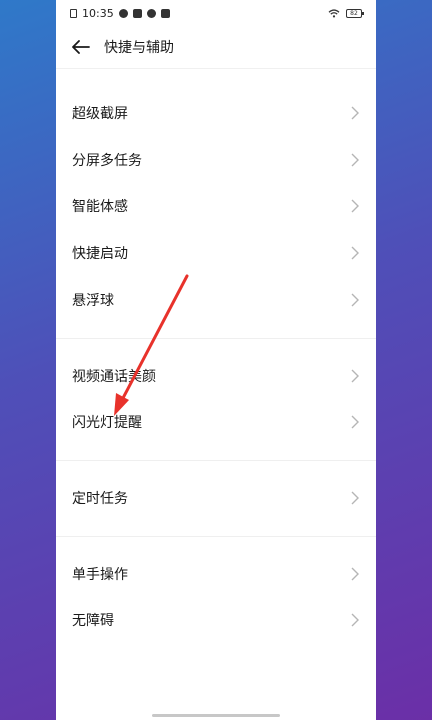  What do you see at coordinates (98, 13) in the screenshot?
I see `status-time: 10:35` at bounding box center [98, 13].